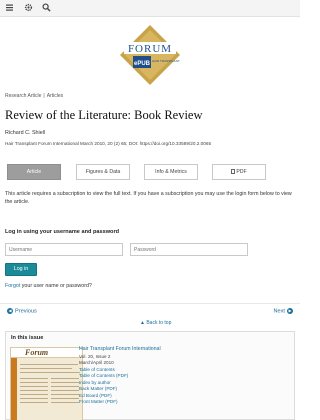 This screenshot has width=320, height=420. Describe the element at coordinates (27, 338) in the screenshot. I see `issue-heading: In this issue` at that location.